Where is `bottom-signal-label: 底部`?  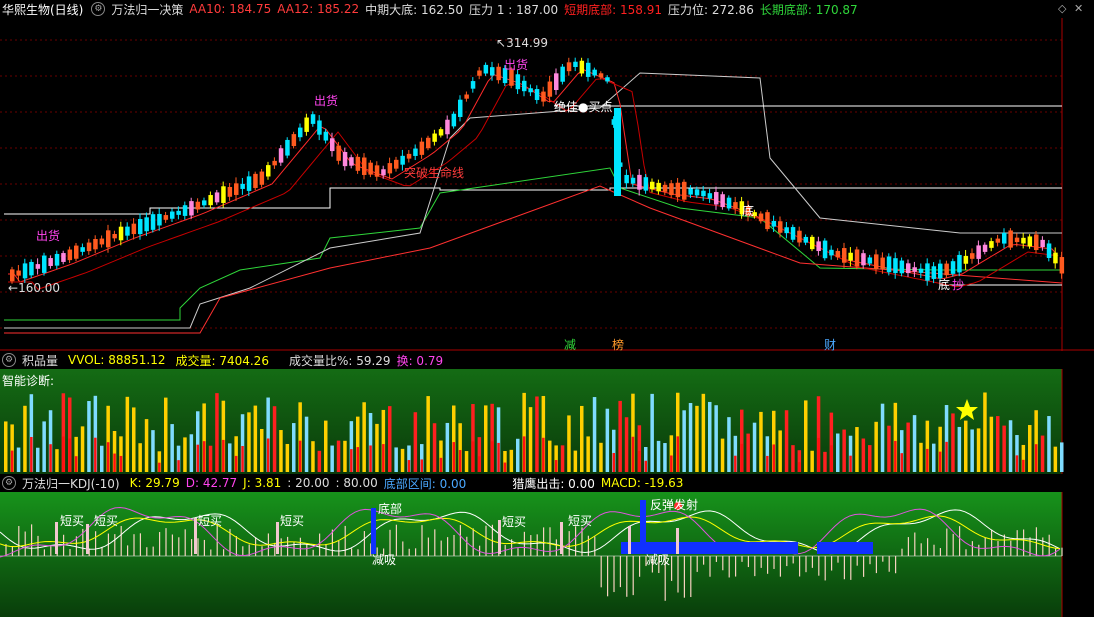 bottom-signal-label: 底部 is located at coordinates (390, 509).